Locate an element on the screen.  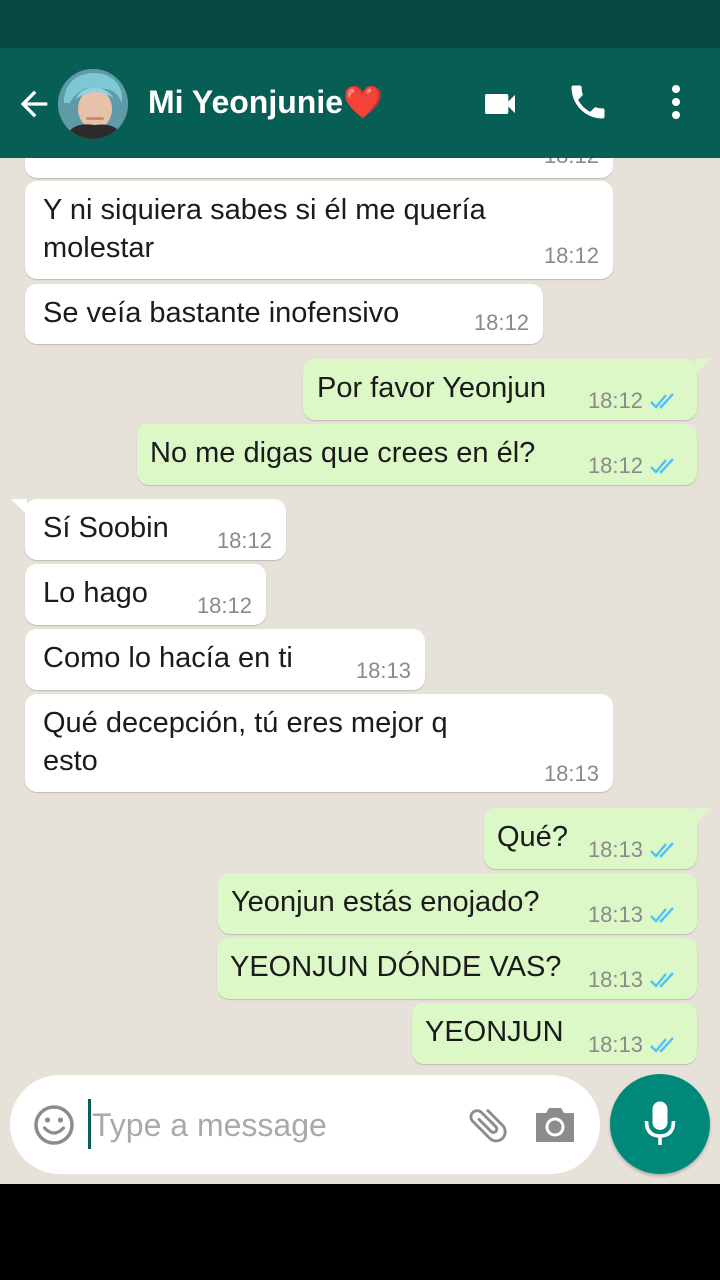
avatar is located at coordinates (93, 104).